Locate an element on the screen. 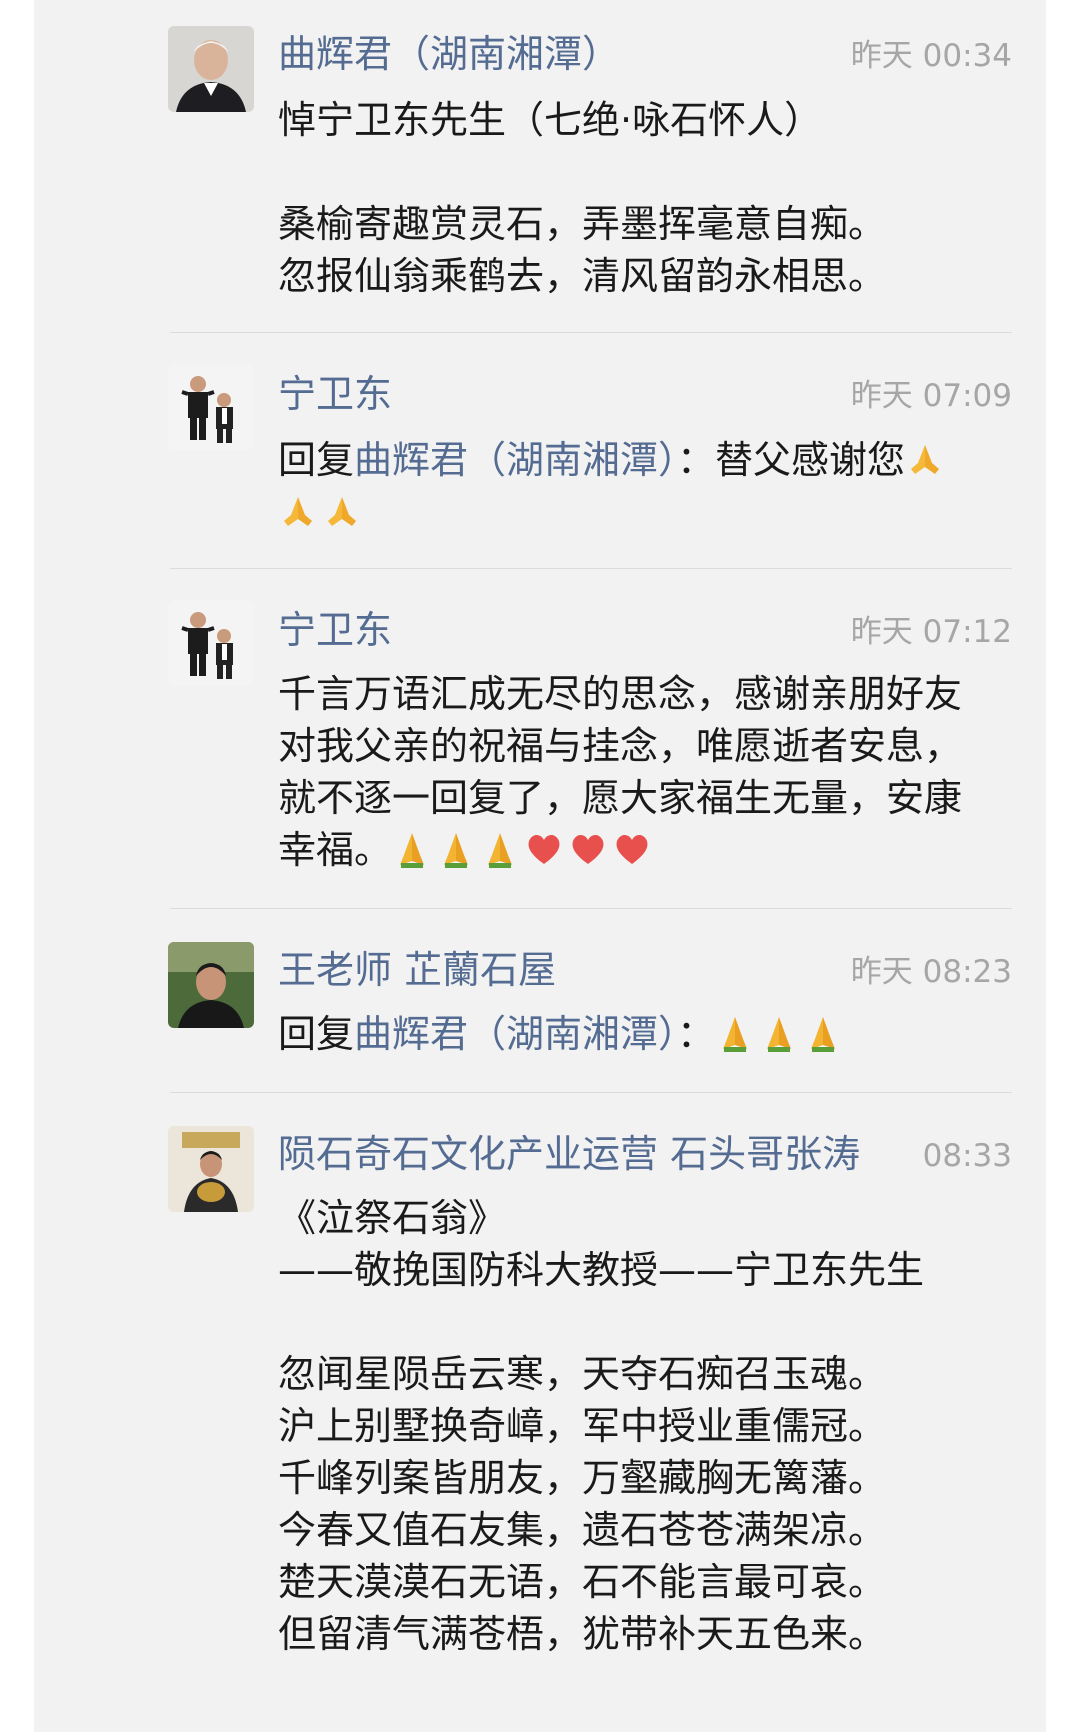 The height and width of the screenshot is (1732, 1080). text-line: ——敬挽国防科大教授——宁卫东先生 is located at coordinates (601, 1270).